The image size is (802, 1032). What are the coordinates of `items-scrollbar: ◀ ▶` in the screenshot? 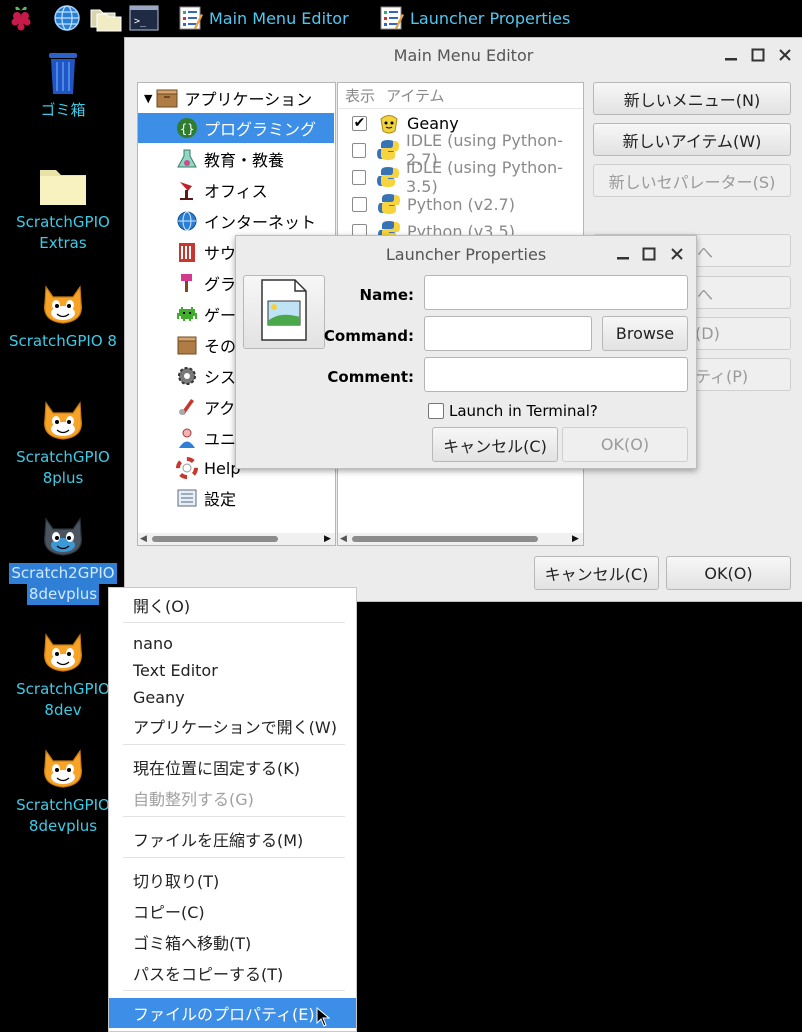 It's located at (460, 539).